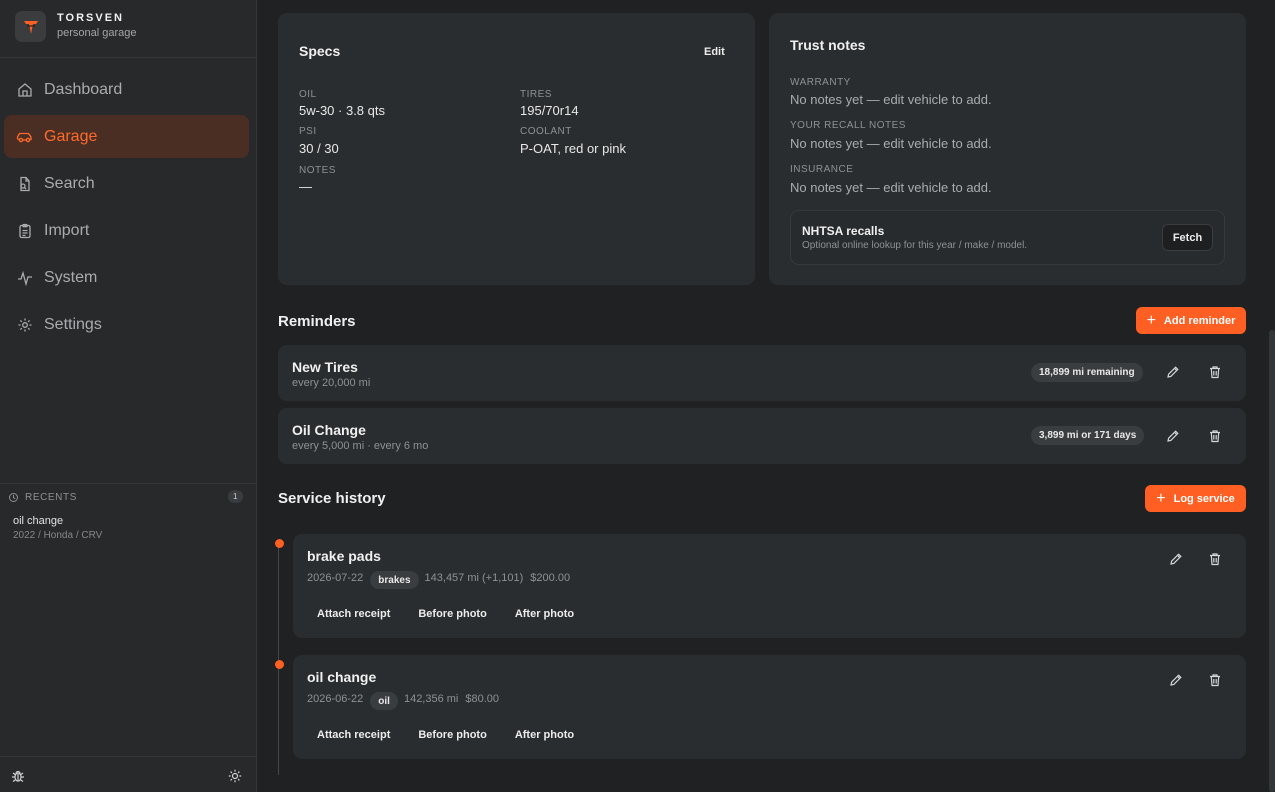 The image size is (1275, 792). What do you see at coordinates (891, 99) in the screenshot?
I see `warranty-value: No notes yet — edit vehicle to add.` at bounding box center [891, 99].